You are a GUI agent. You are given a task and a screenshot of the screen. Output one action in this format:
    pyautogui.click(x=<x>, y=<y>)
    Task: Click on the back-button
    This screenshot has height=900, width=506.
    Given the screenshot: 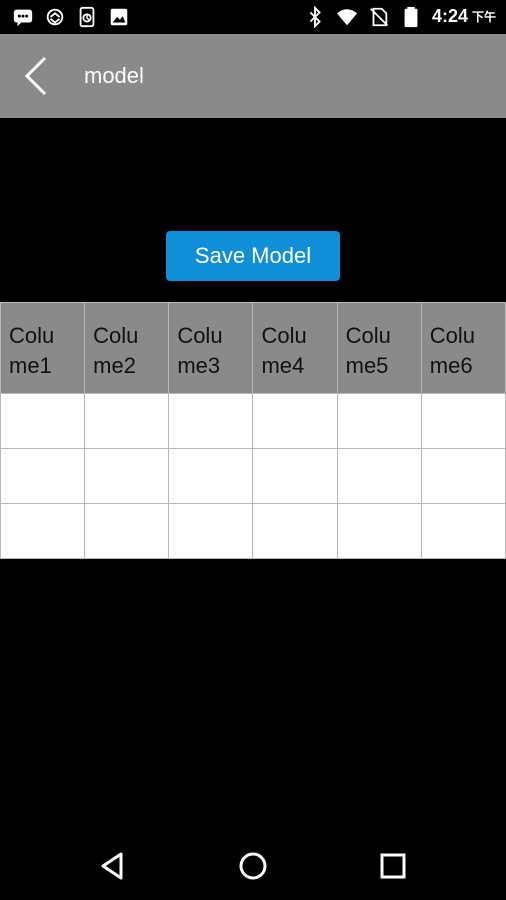 What is the action you would take?
    pyautogui.click(x=38, y=76)
    